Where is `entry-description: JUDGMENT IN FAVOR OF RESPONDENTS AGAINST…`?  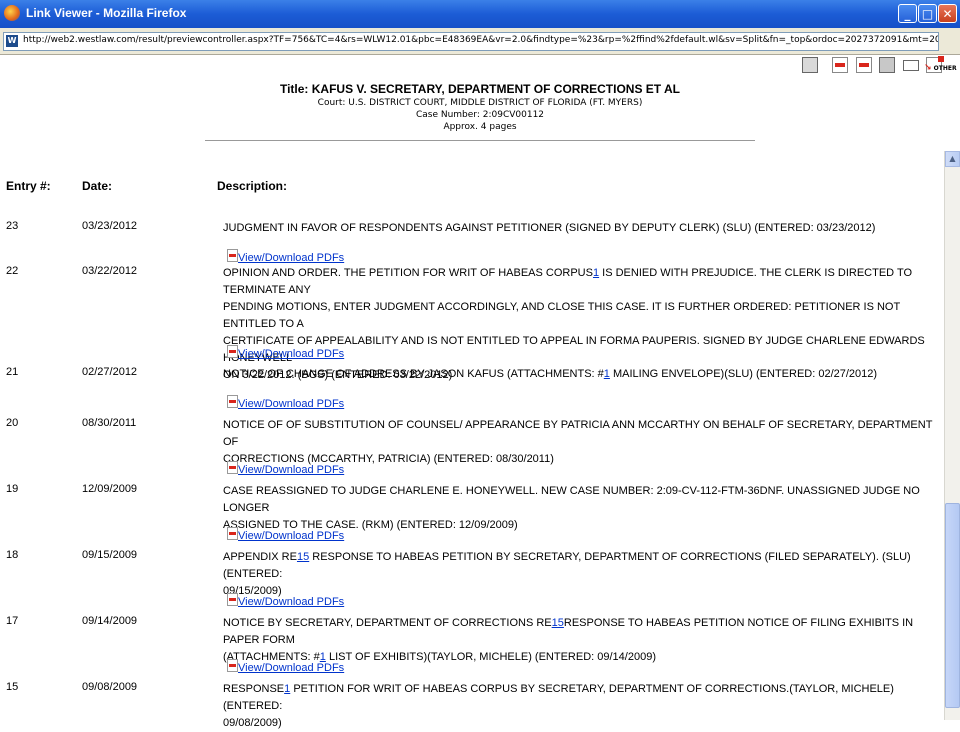
entry-description: JUDGMENT IN FAVOR OF RESPONDENTS AGAINST… is located at coordinates (583, 228).